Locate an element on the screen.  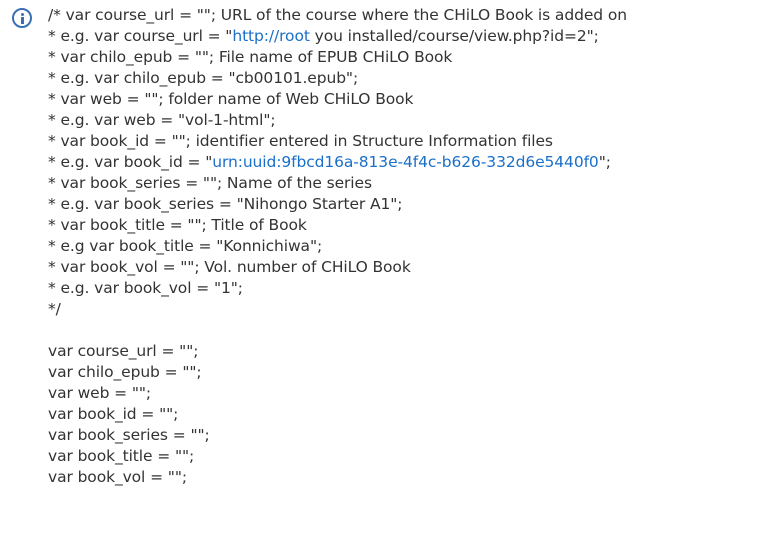
info-icon-bar is located at coordinates (22, 20).